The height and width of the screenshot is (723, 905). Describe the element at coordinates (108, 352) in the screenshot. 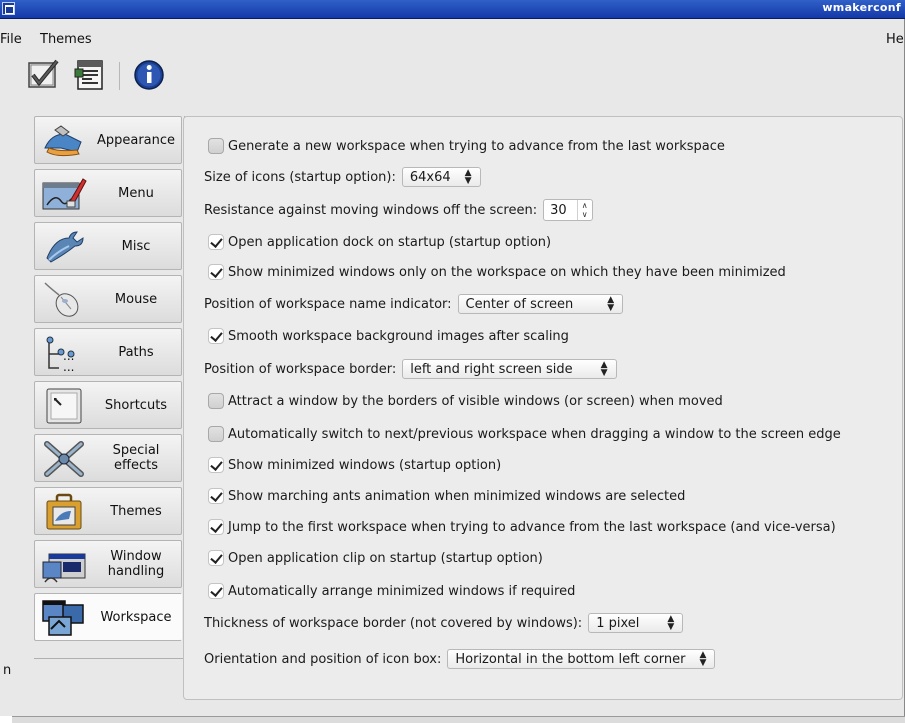

I see `sidebar-item-paths: ... ... Paths` at that location.